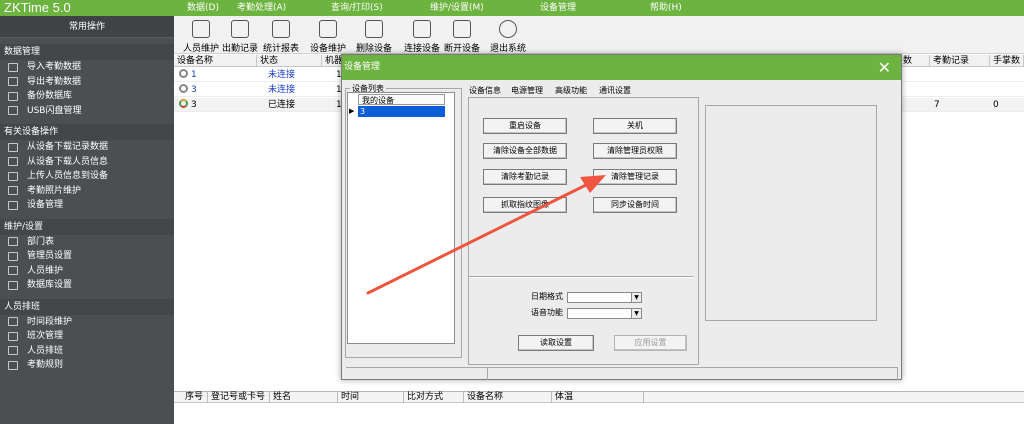  Describe the element at coordinates (87, 191) in the screenshot. I see `sidebar-item-photos: 考勤照片维护` at that location.